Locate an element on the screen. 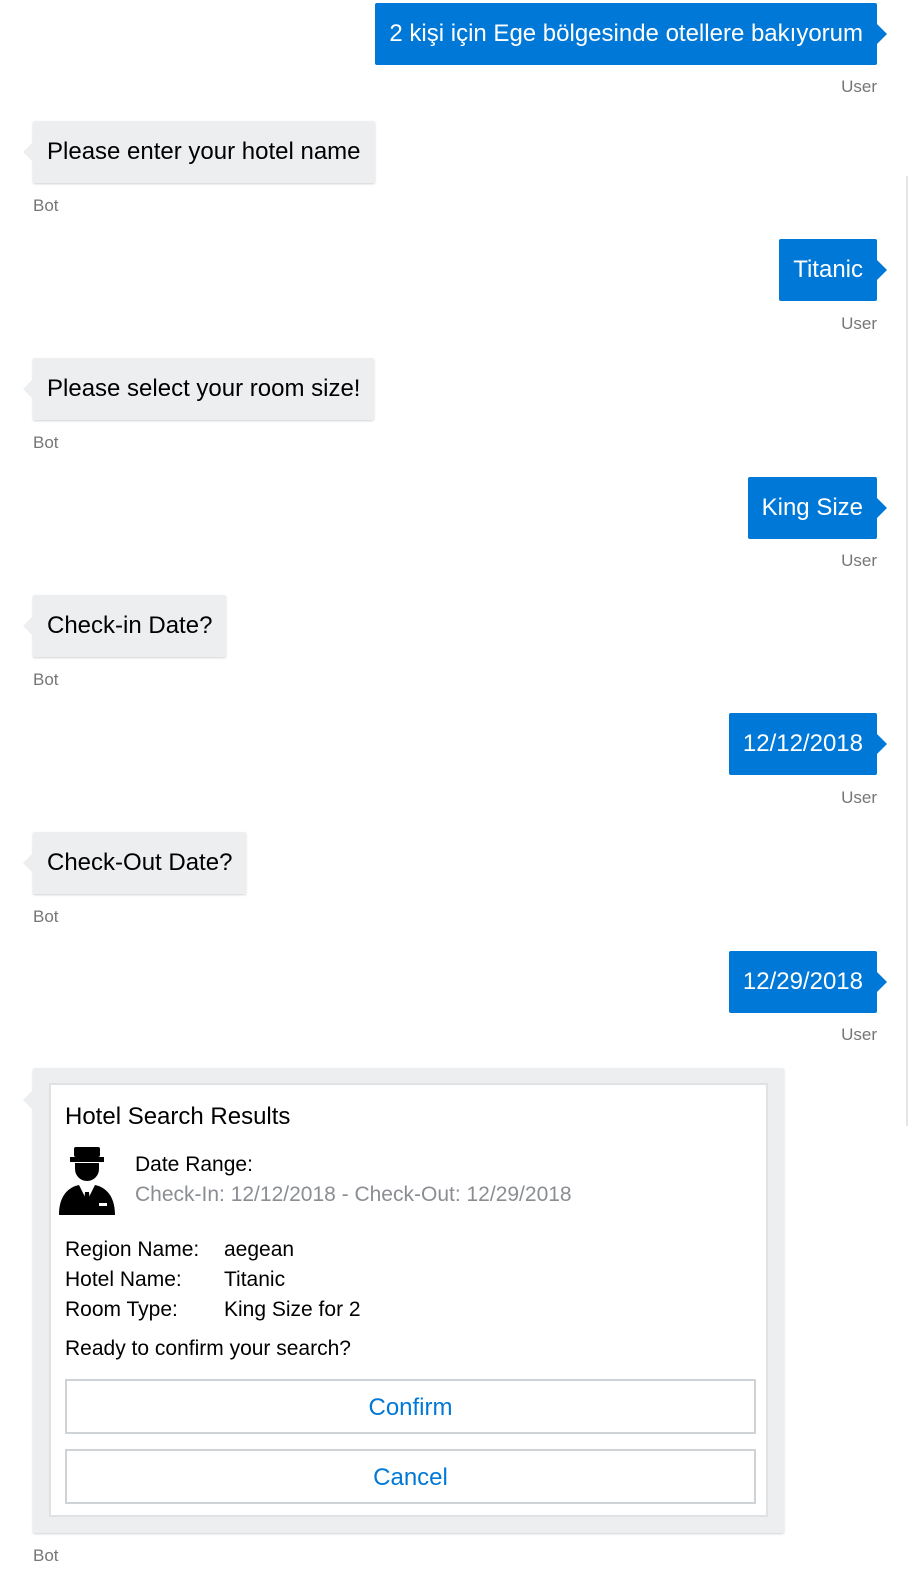 The height and width of the screenshot is (1571, 910). cancel-button: Cancel is located at coordinates (410, 1476).